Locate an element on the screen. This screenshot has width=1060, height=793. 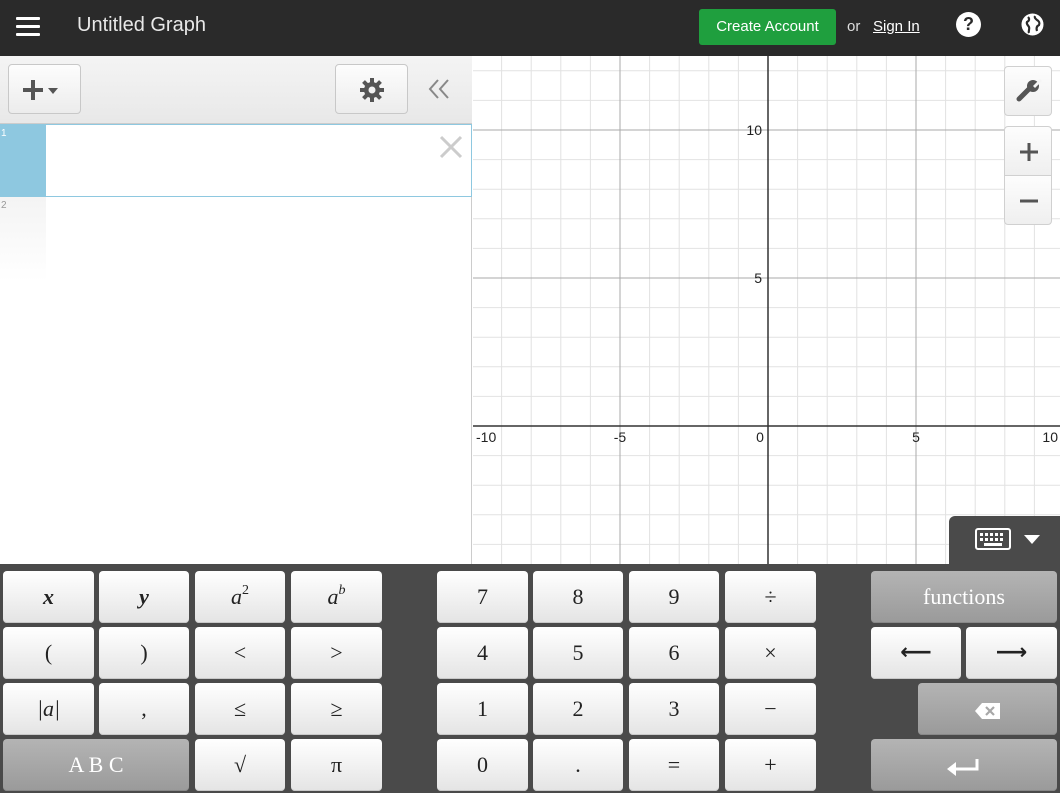
expression-index: 2 is located at coordinates (23, 239).